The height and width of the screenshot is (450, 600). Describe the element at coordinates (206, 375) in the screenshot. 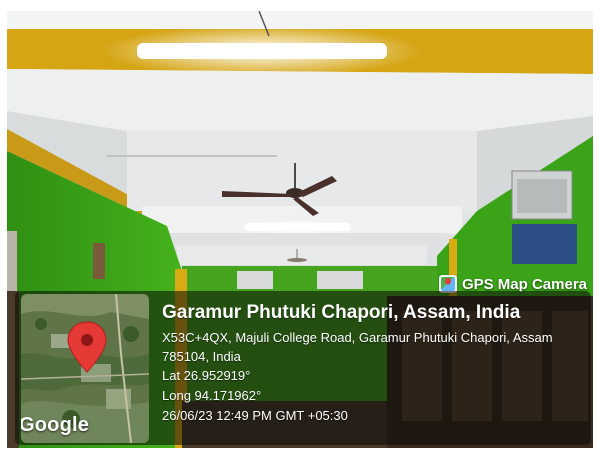

I see `latitude: Lat 26.952919°` at that location.